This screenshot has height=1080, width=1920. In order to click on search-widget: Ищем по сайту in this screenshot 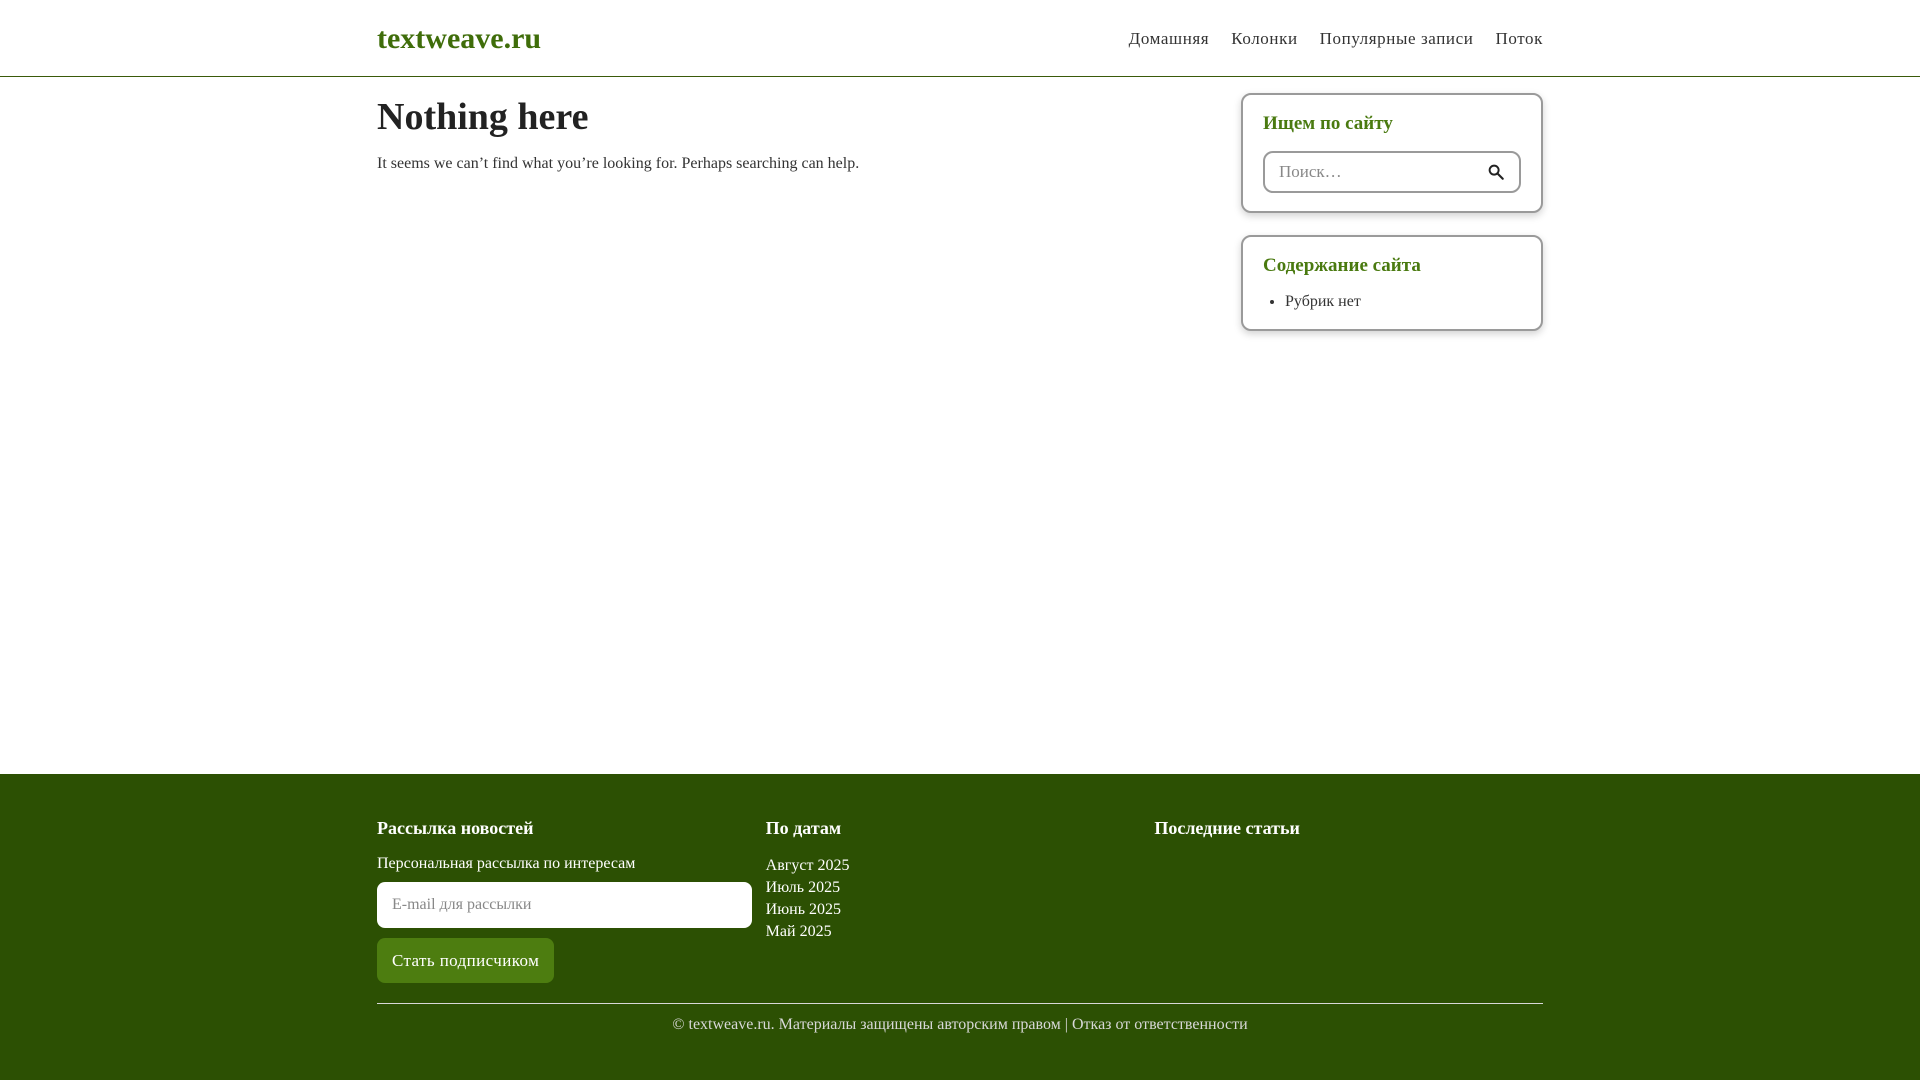, I will do `click(1392, 153)`.